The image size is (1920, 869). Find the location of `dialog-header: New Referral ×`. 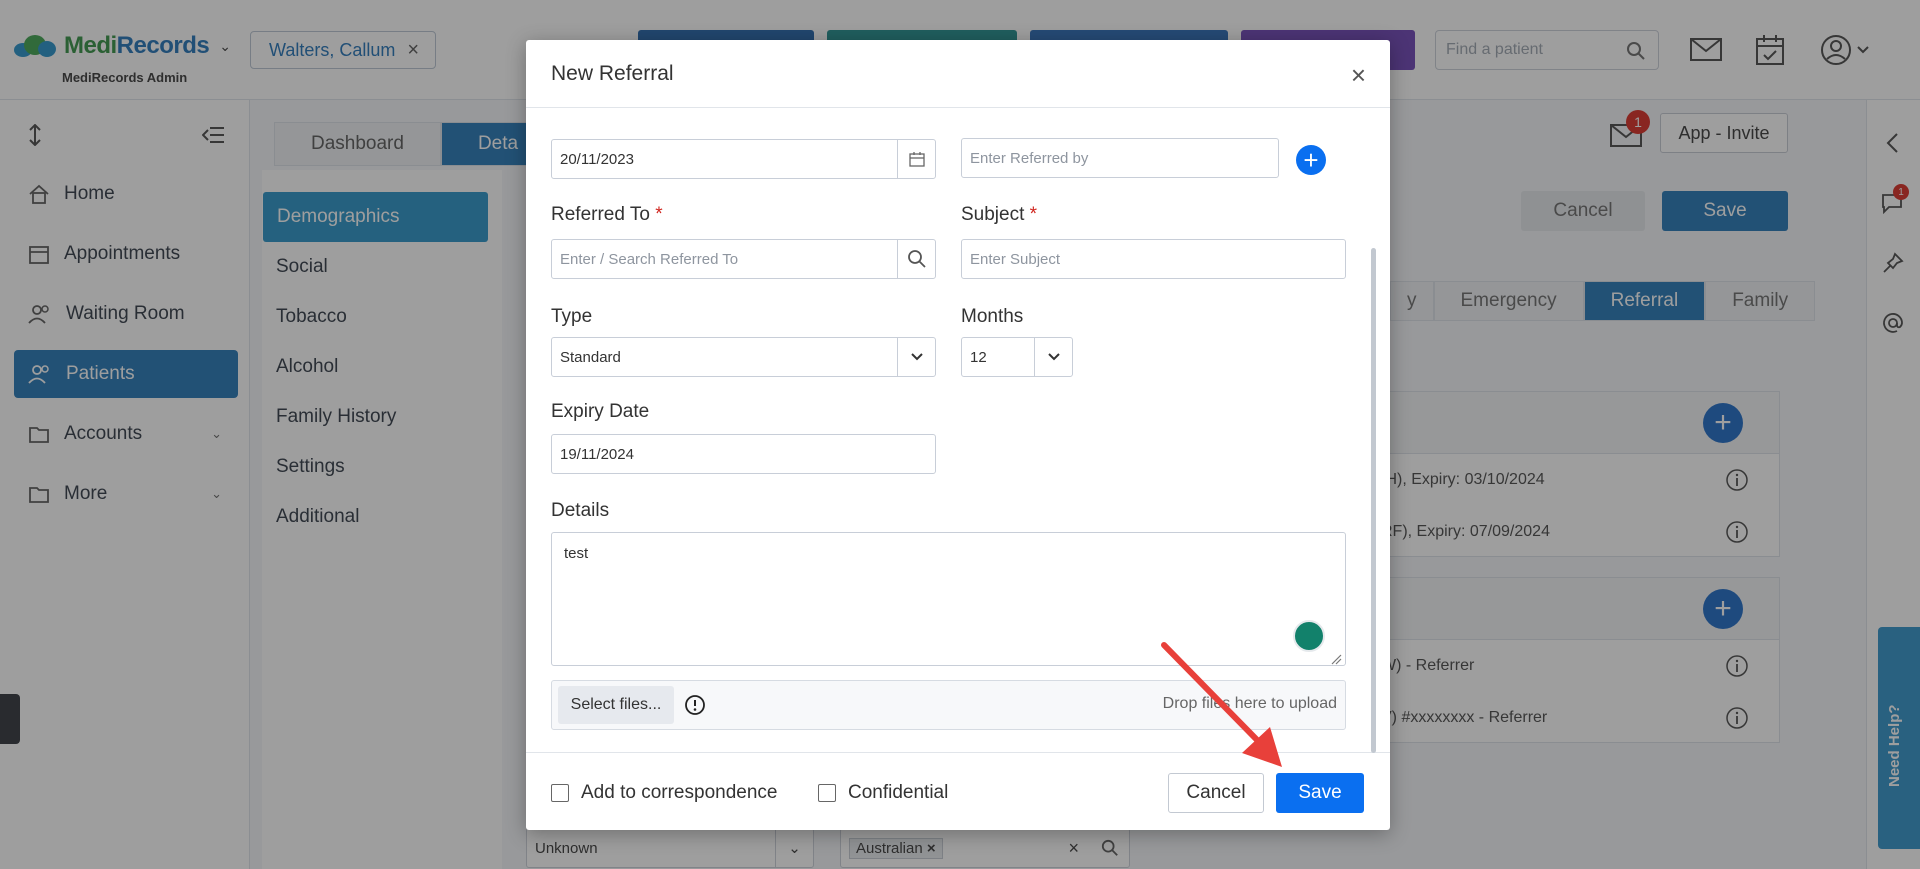

dialog-header: New Referral × is located at coordinates (958, 74).